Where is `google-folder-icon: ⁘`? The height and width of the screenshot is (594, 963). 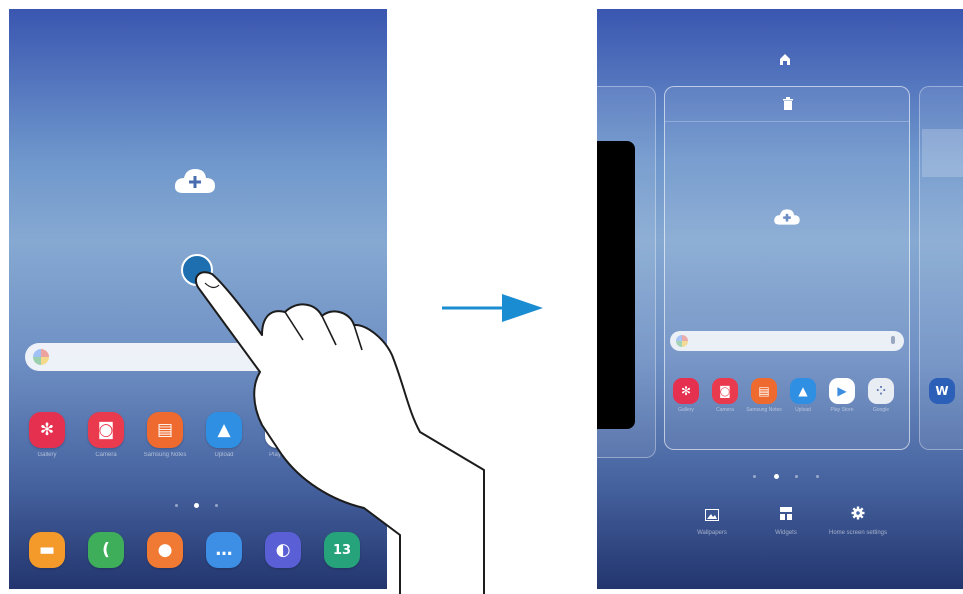 google-folder-icon: ⁘ is located at coordinates (881, 391).